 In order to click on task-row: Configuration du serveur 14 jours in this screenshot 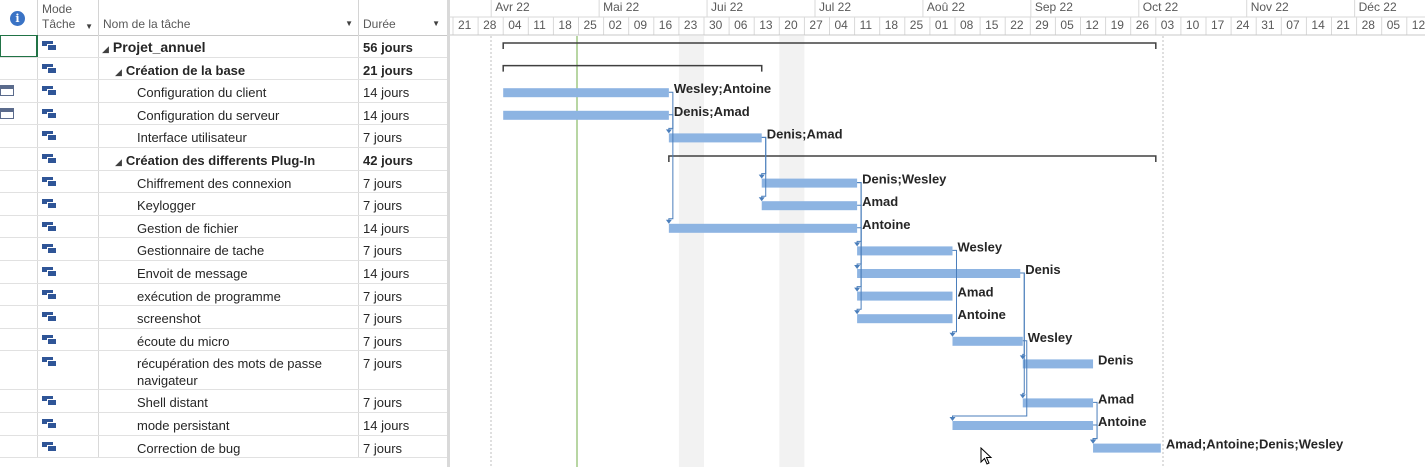, I will do `click(223, 114)`.